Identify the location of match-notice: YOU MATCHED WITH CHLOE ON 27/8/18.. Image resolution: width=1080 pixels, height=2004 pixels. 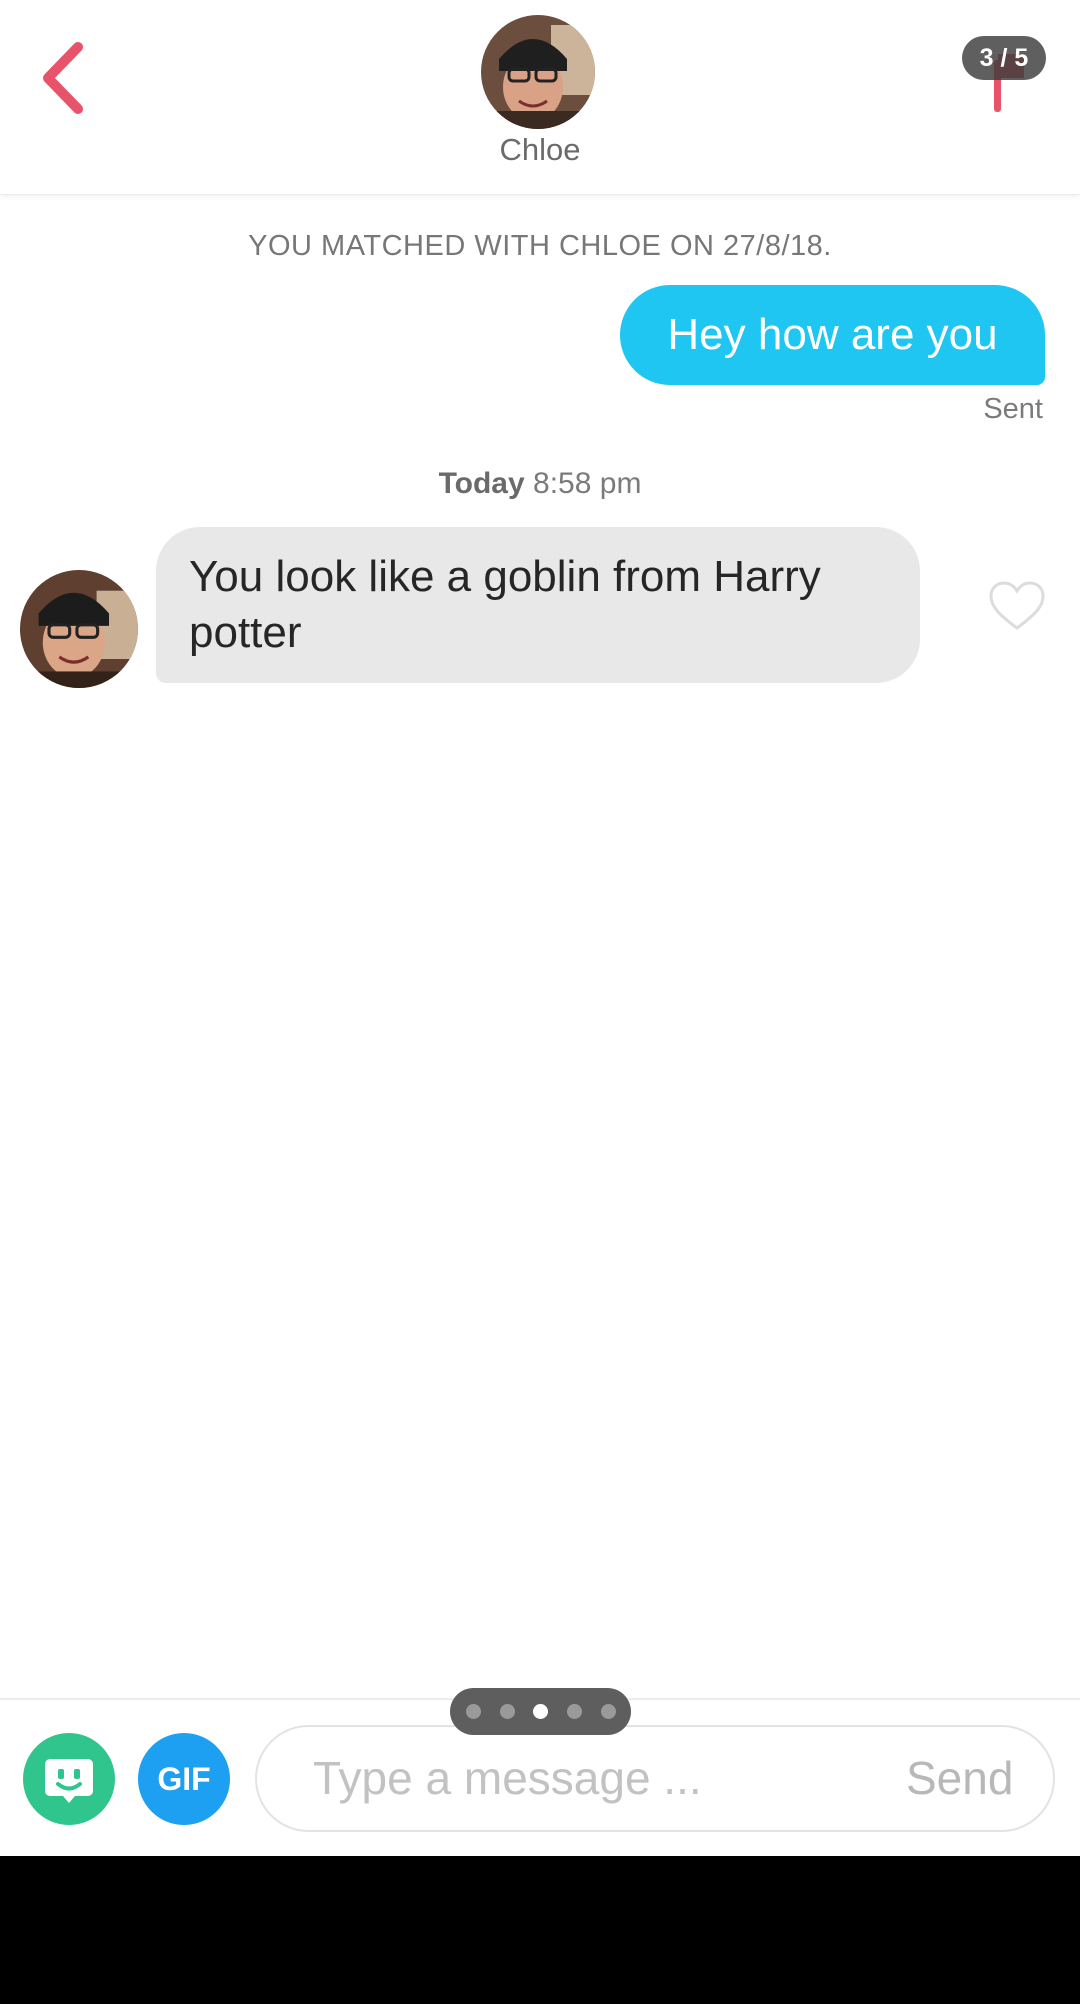
(540, 246).